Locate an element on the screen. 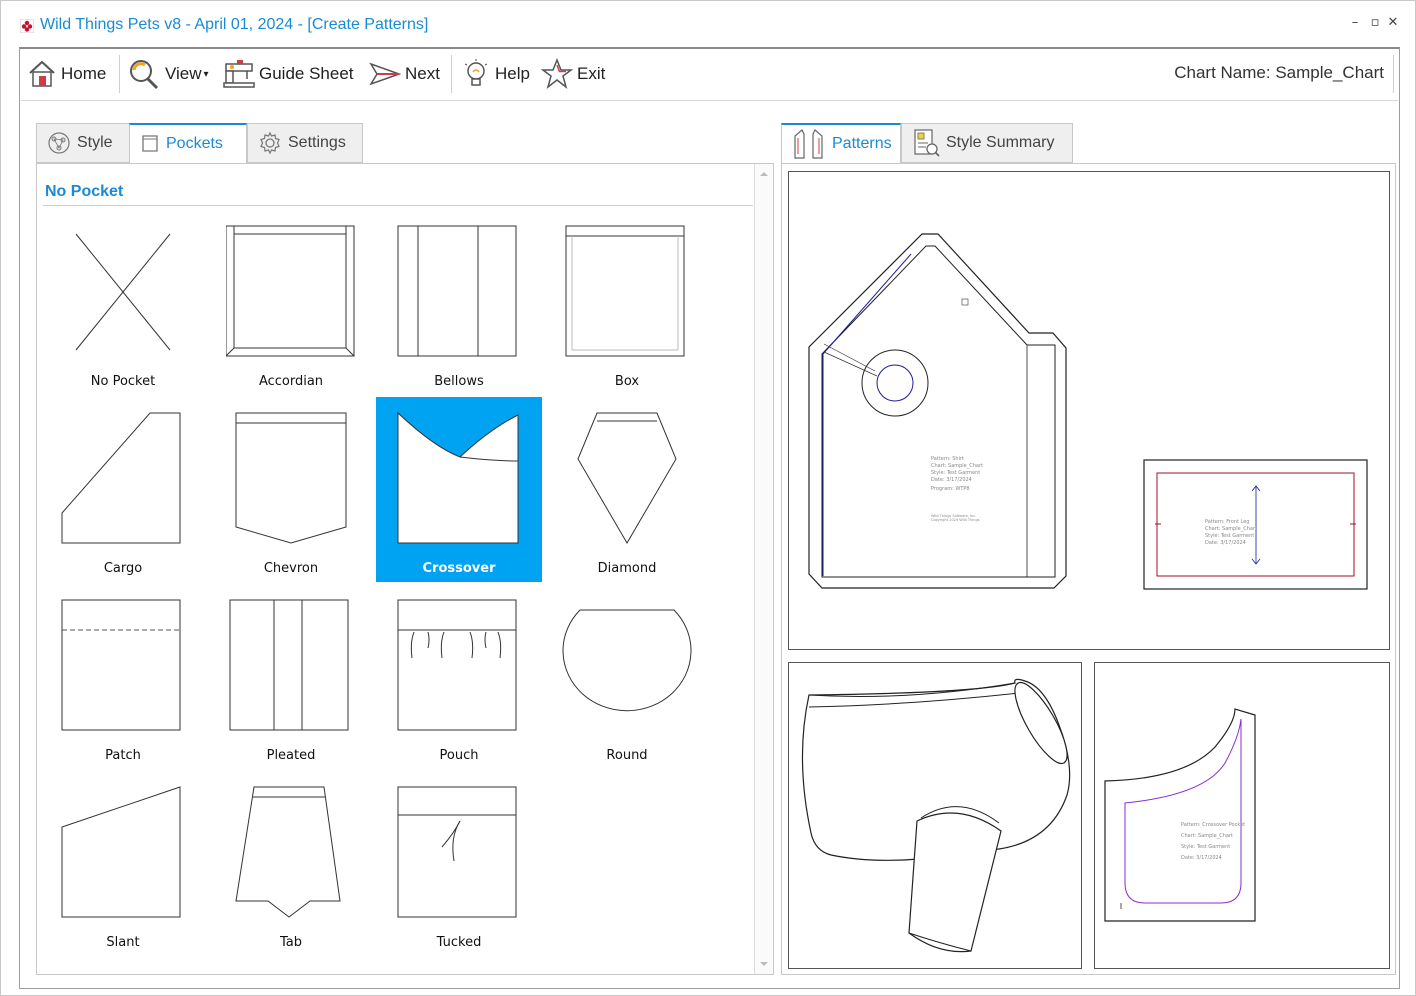  star-icon is located at coordinates (557, 73).